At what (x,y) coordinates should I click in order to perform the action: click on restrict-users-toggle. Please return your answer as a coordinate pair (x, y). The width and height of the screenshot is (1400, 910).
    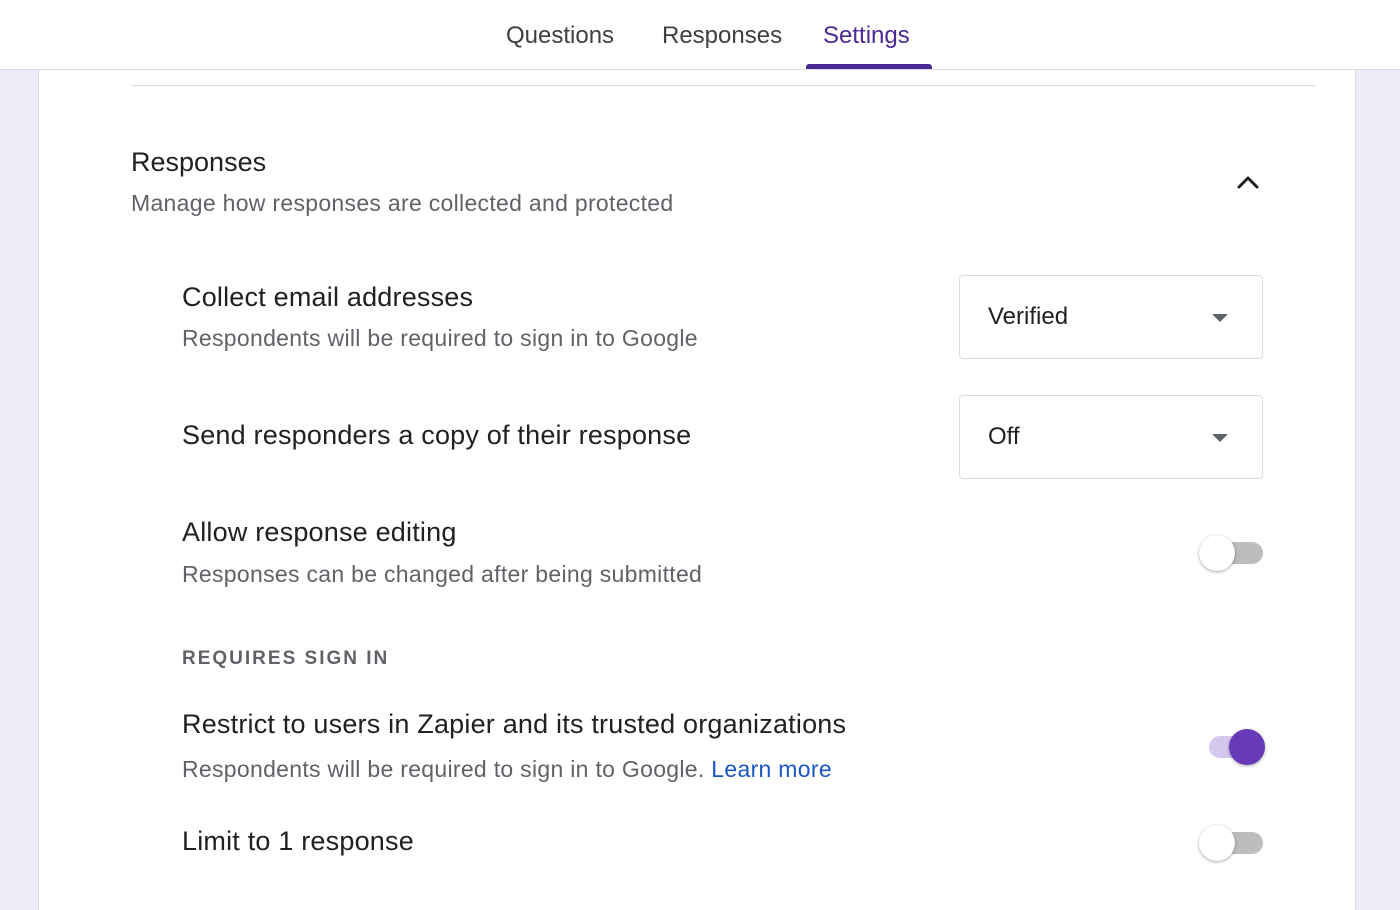
    Looking at the image, I should click on (1233, 747).